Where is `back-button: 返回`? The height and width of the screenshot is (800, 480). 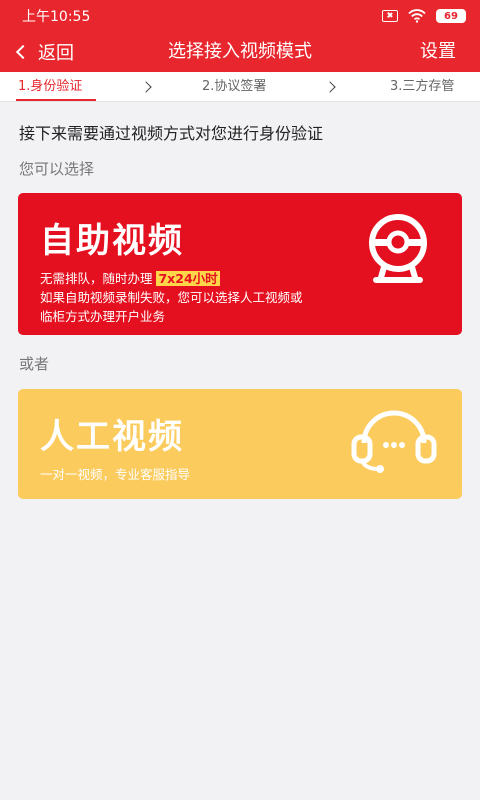 back-button: 返回 is located at coordinates (44, 52).